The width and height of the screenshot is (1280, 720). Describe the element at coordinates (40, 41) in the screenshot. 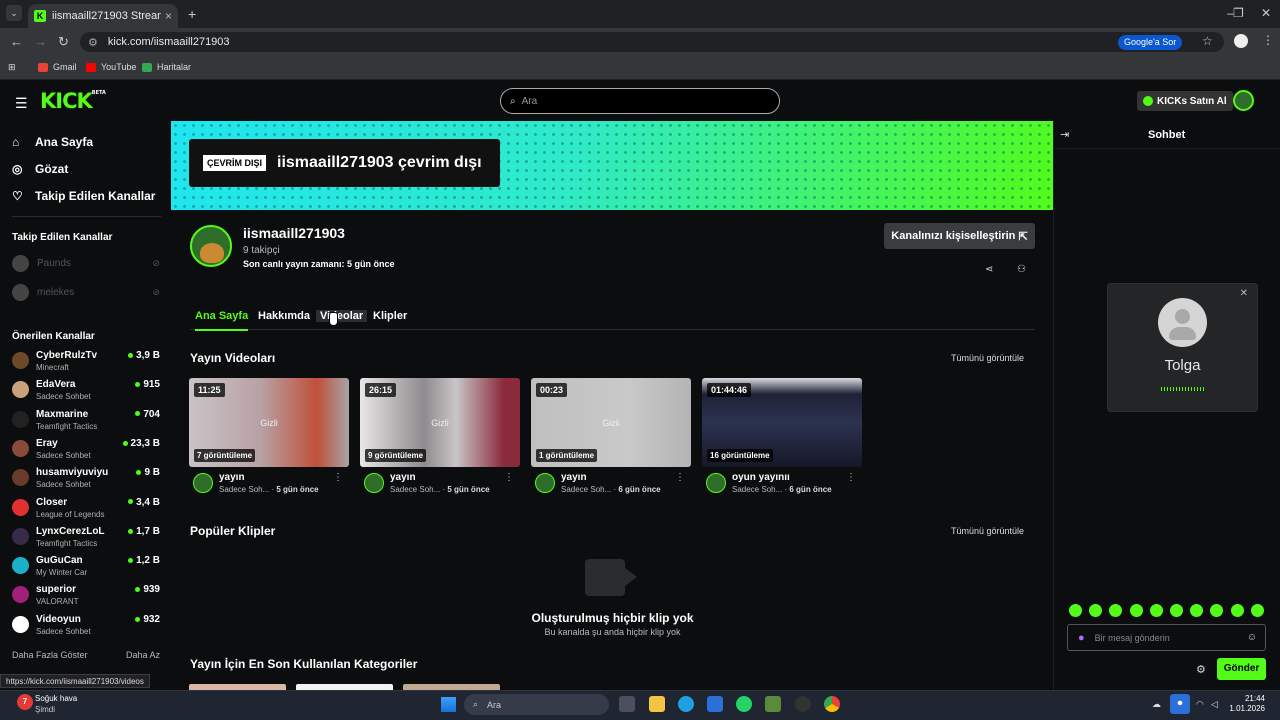

I see `forward-icon: →` at that location.